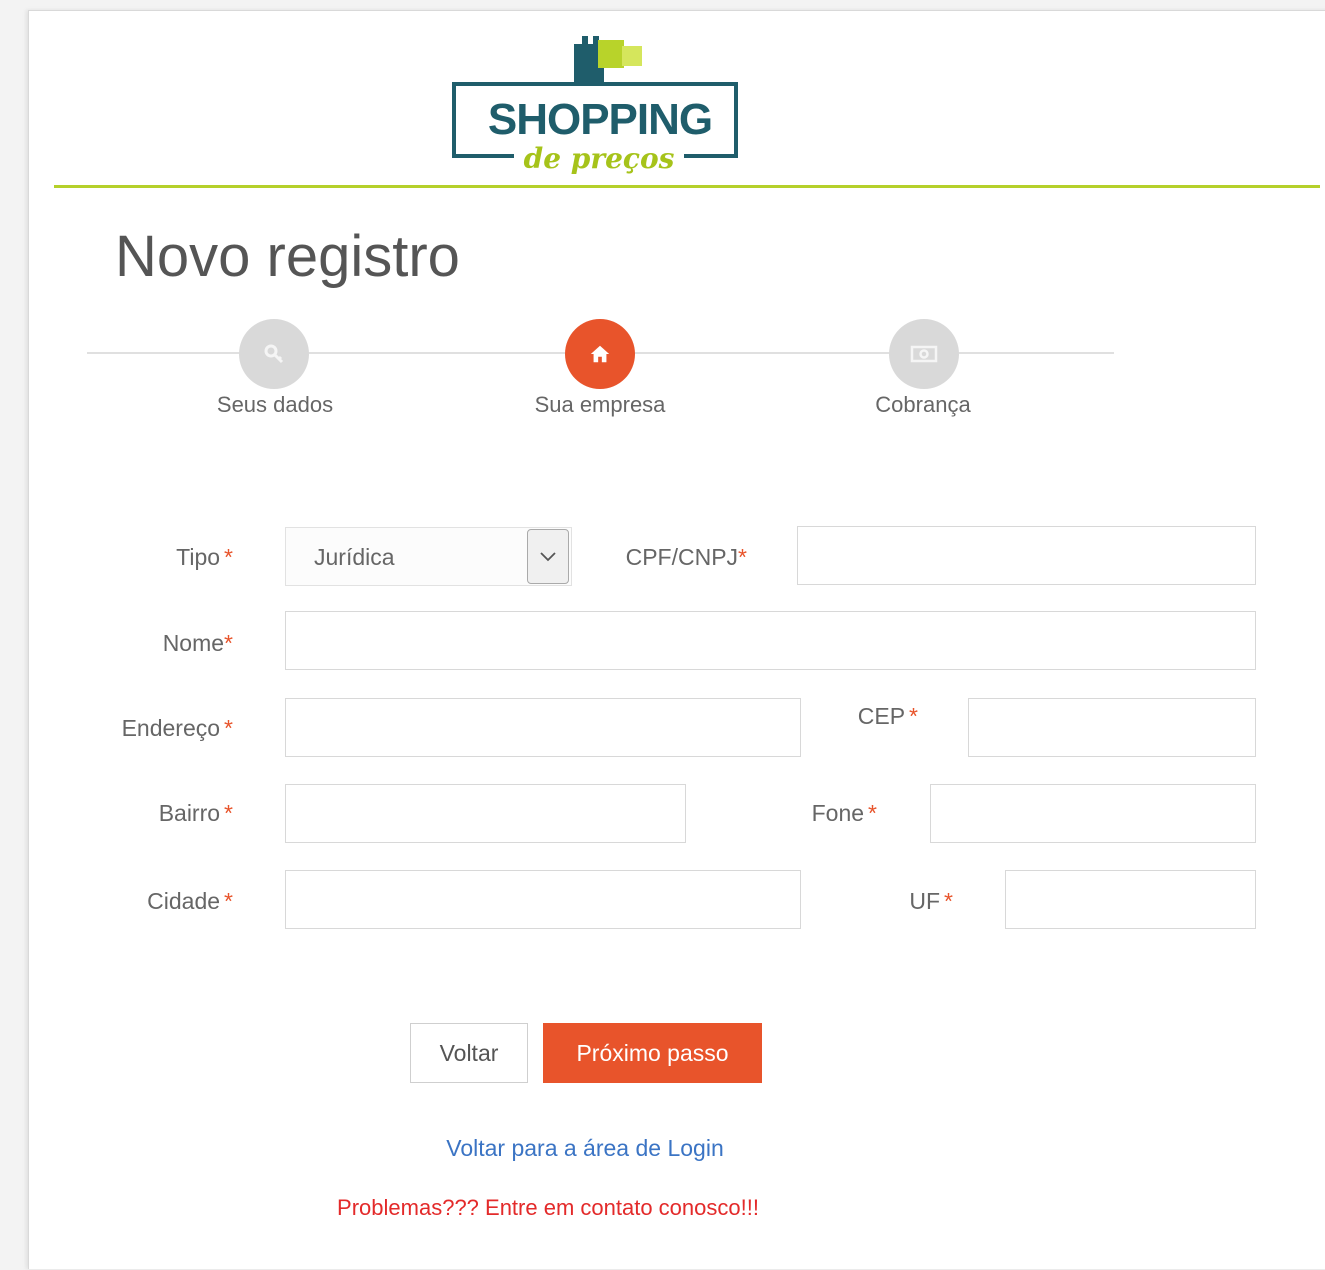  Describe the element at coordinates (770, 640) in the screenshot. I see `nome-field` at that location.